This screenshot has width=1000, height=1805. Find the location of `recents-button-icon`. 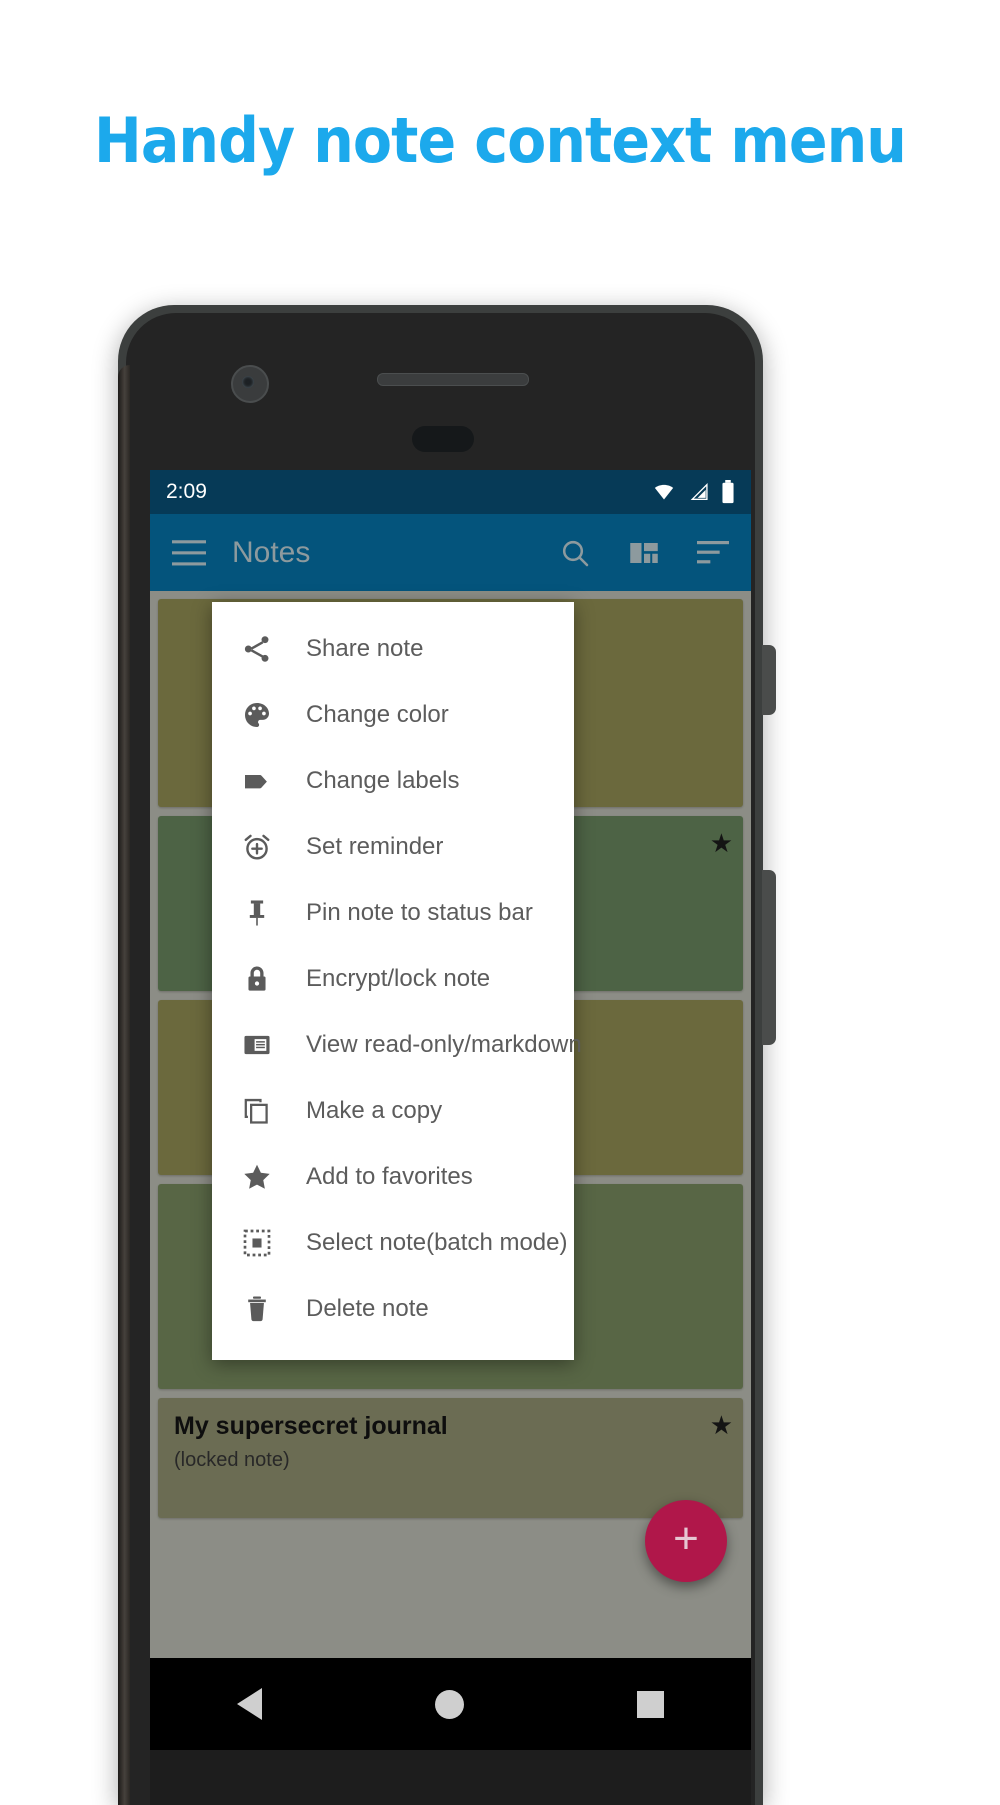

recents-button-icon is located at coordinates (651, 1704).